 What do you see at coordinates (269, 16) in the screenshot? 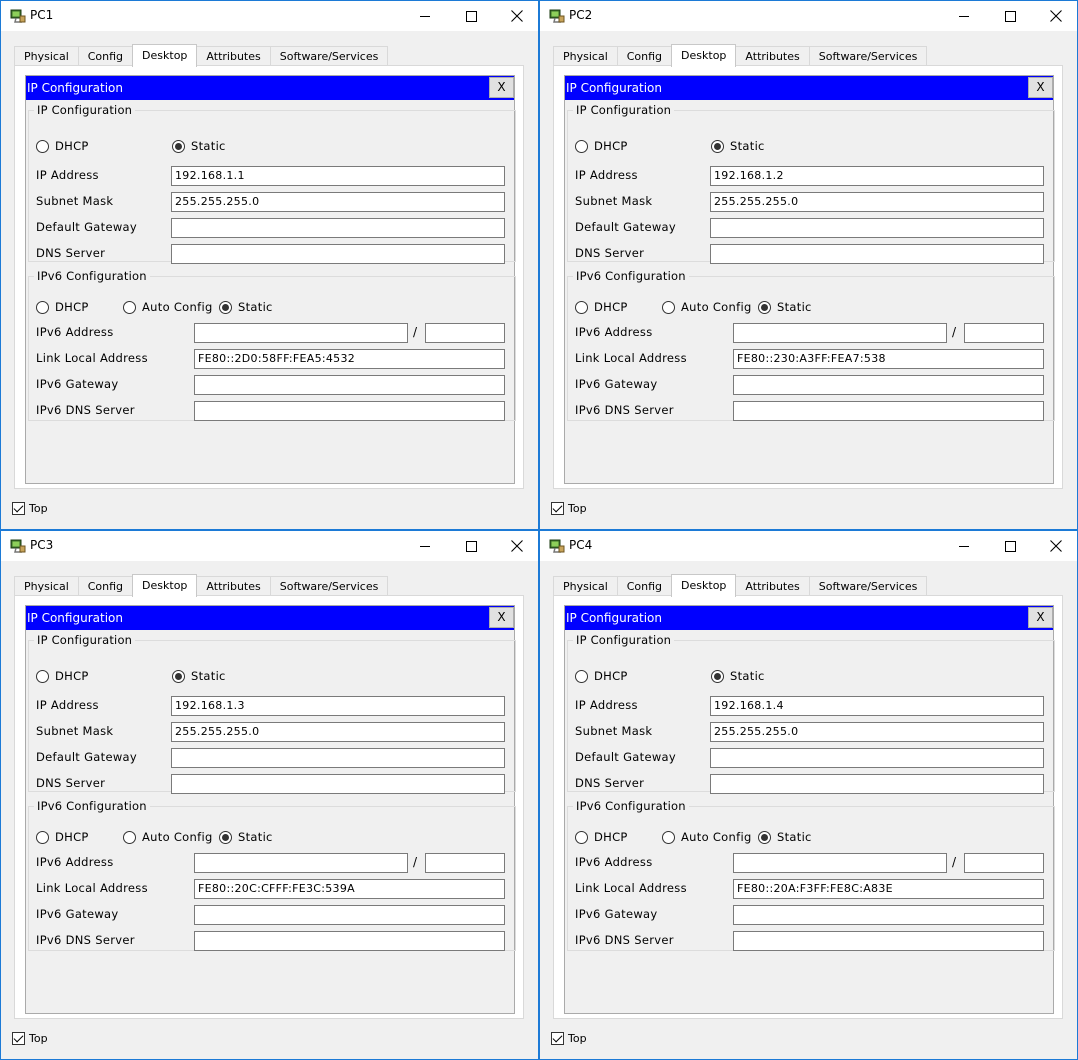
I see `window-titlebar: PC1` at bounding box center [269, 16].